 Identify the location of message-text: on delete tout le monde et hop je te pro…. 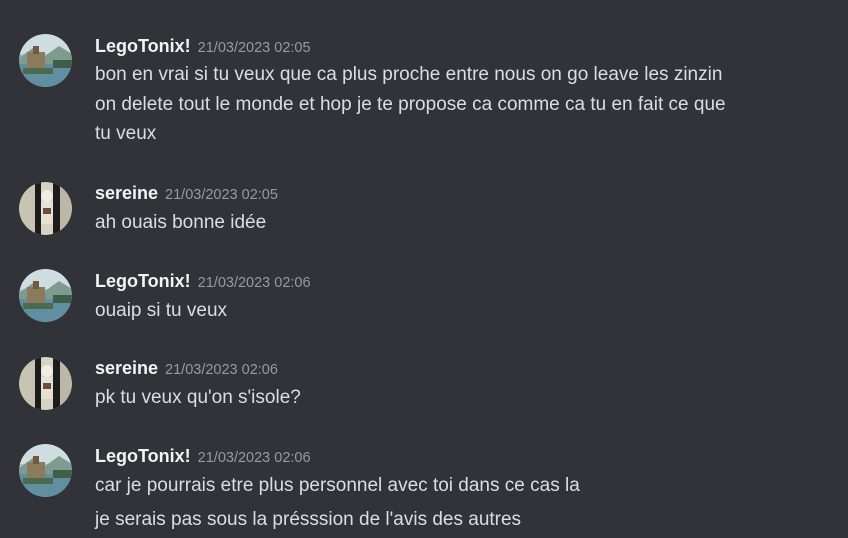
(410, 104).